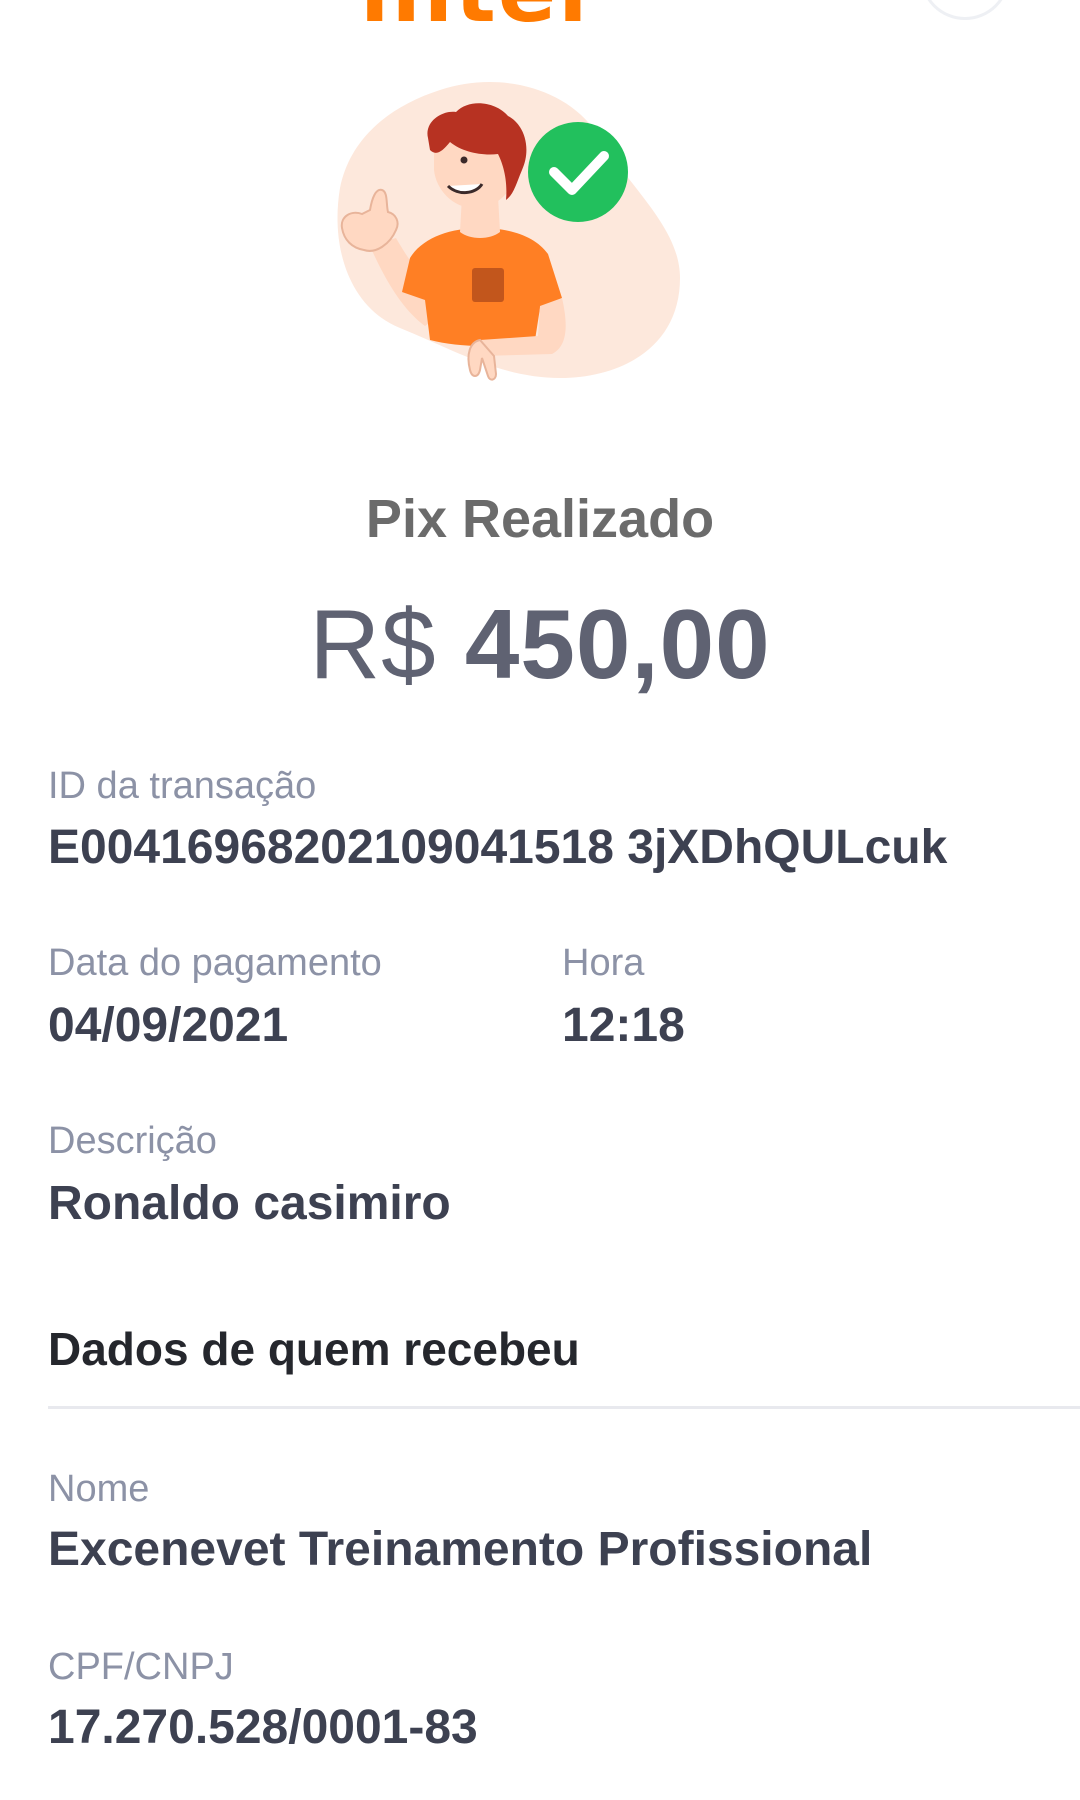 The height and width of the screenshot is (1800, 1080). I want to click on close-button, so click(965, 10).